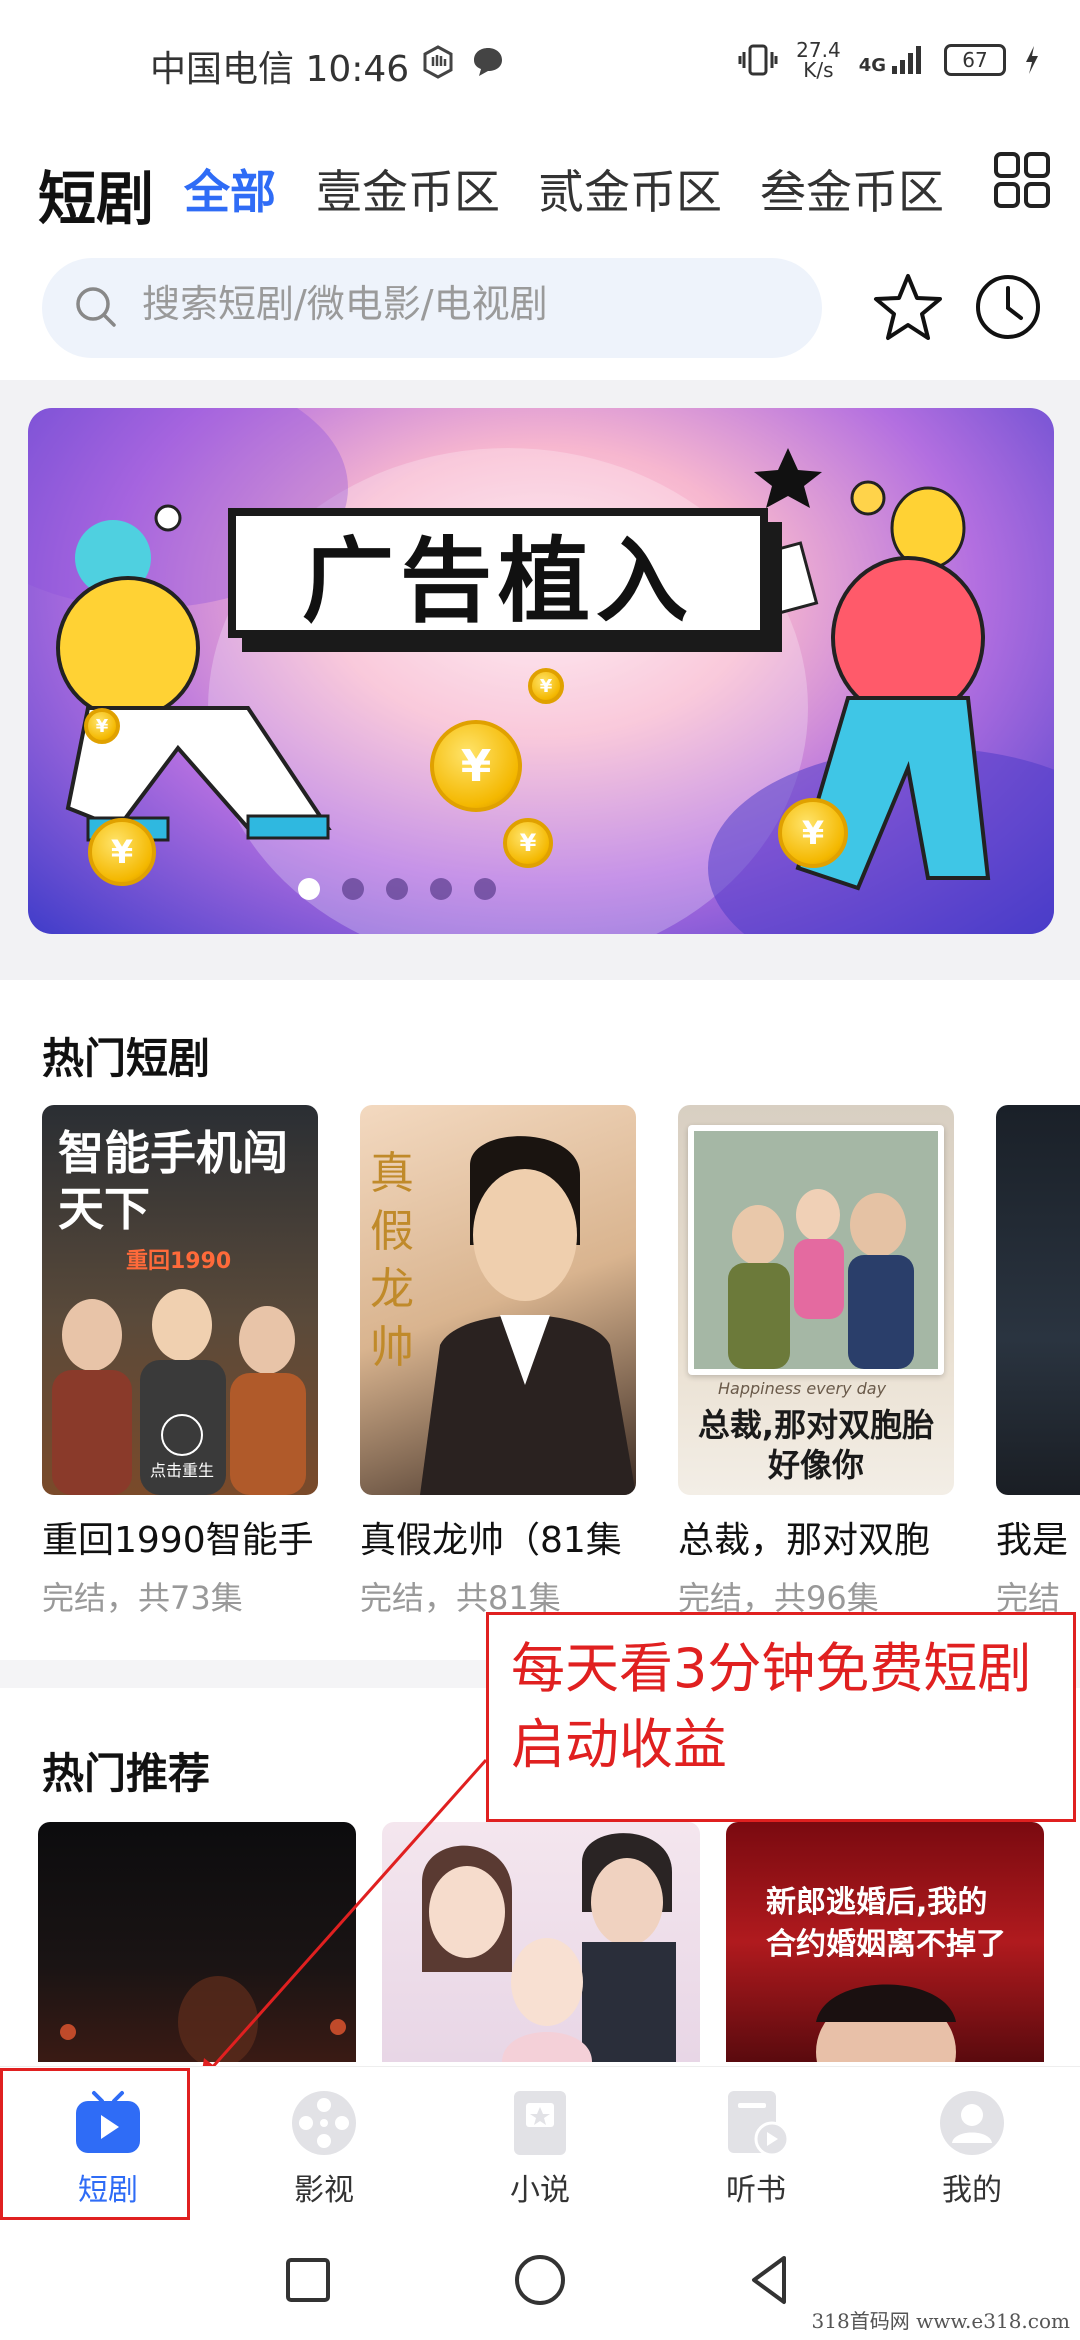 Image resolution: width=1080 pixels, height=2340 pixels. I want to click on system-status: 27.4 K/s 4G 67, so click(889, 60).